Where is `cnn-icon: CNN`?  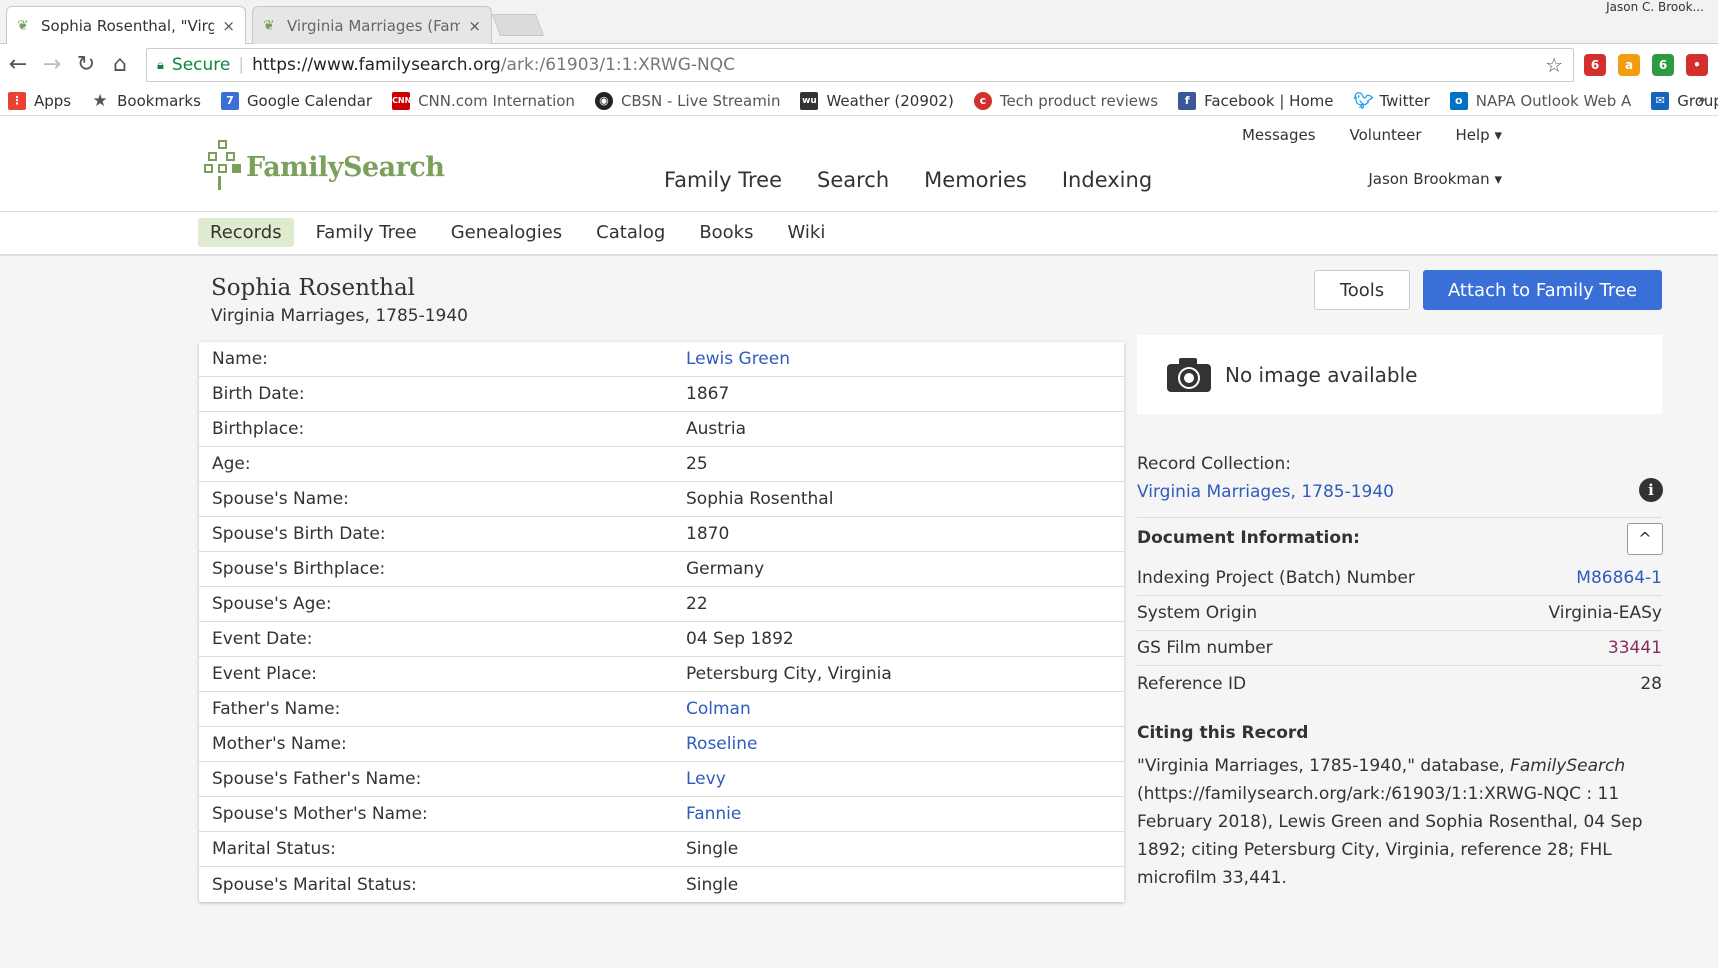
cnn-icon: CNN is located at coordinates (401, 100).